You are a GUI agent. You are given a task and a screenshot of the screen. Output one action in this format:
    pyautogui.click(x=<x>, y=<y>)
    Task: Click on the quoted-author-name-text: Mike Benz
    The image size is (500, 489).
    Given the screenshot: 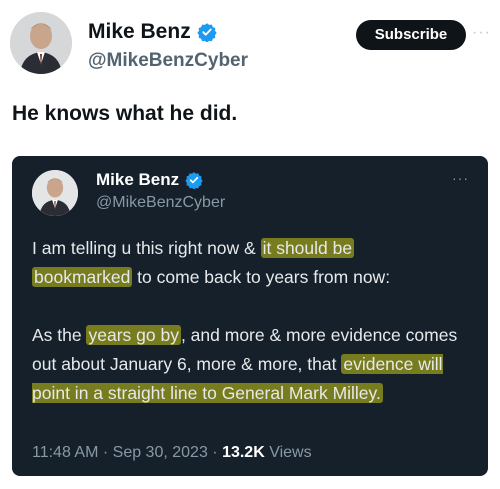 What is the action you would take?
    pyautogui.click(x=138, y=179)
    